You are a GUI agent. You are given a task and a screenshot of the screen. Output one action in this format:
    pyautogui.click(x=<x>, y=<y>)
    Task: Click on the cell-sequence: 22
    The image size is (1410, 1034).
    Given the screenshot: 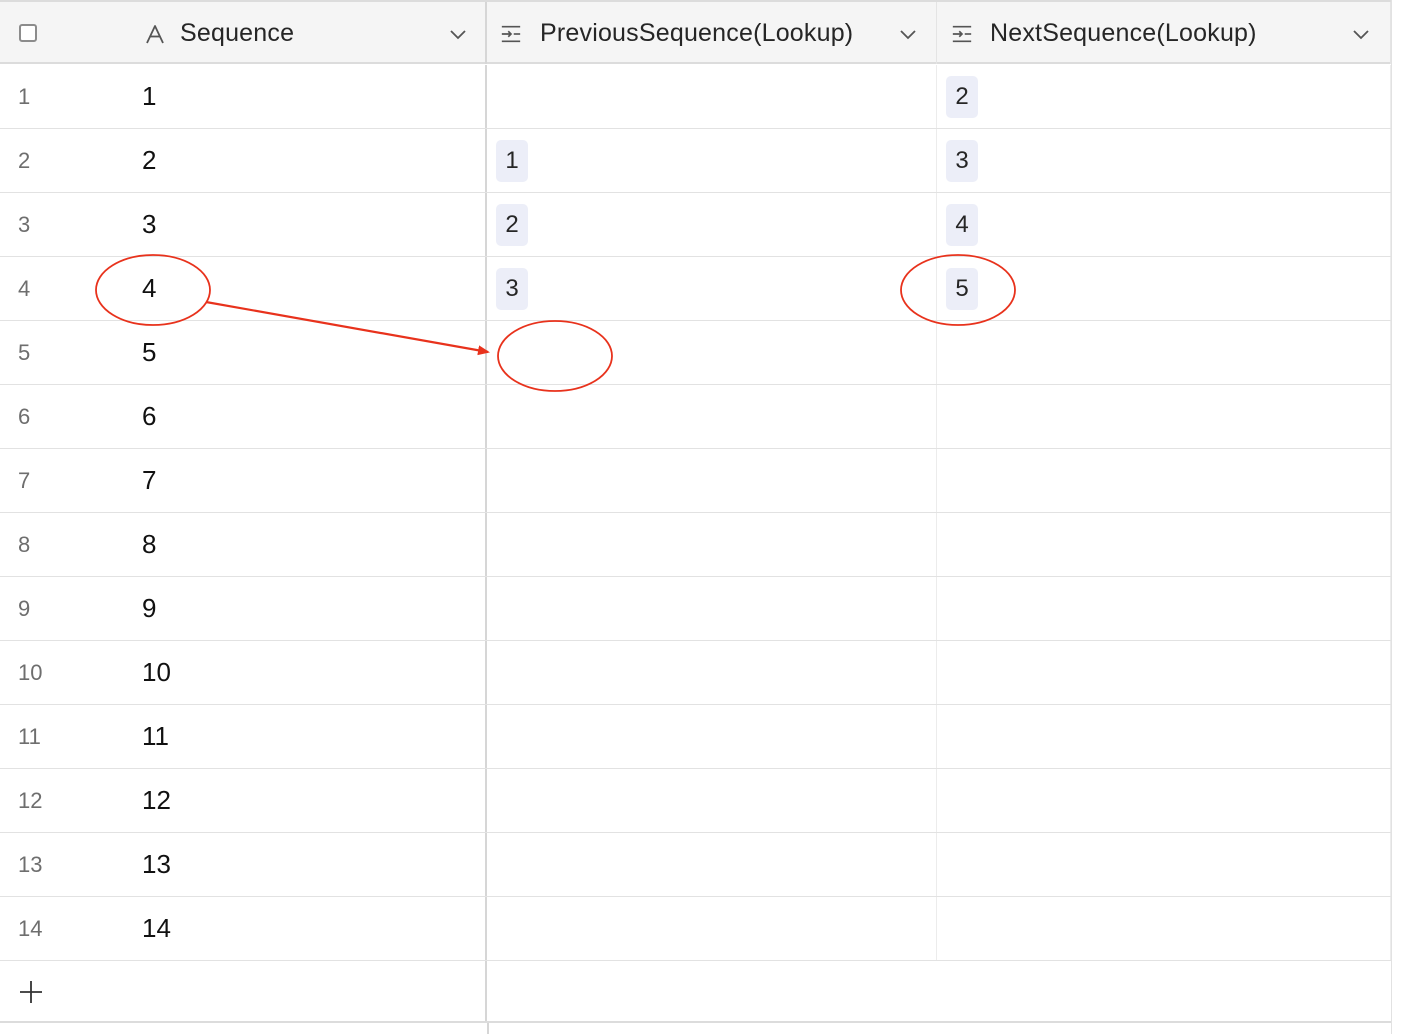 What is the action you would take?
    pyautogui.click(x=243, y=160)
    